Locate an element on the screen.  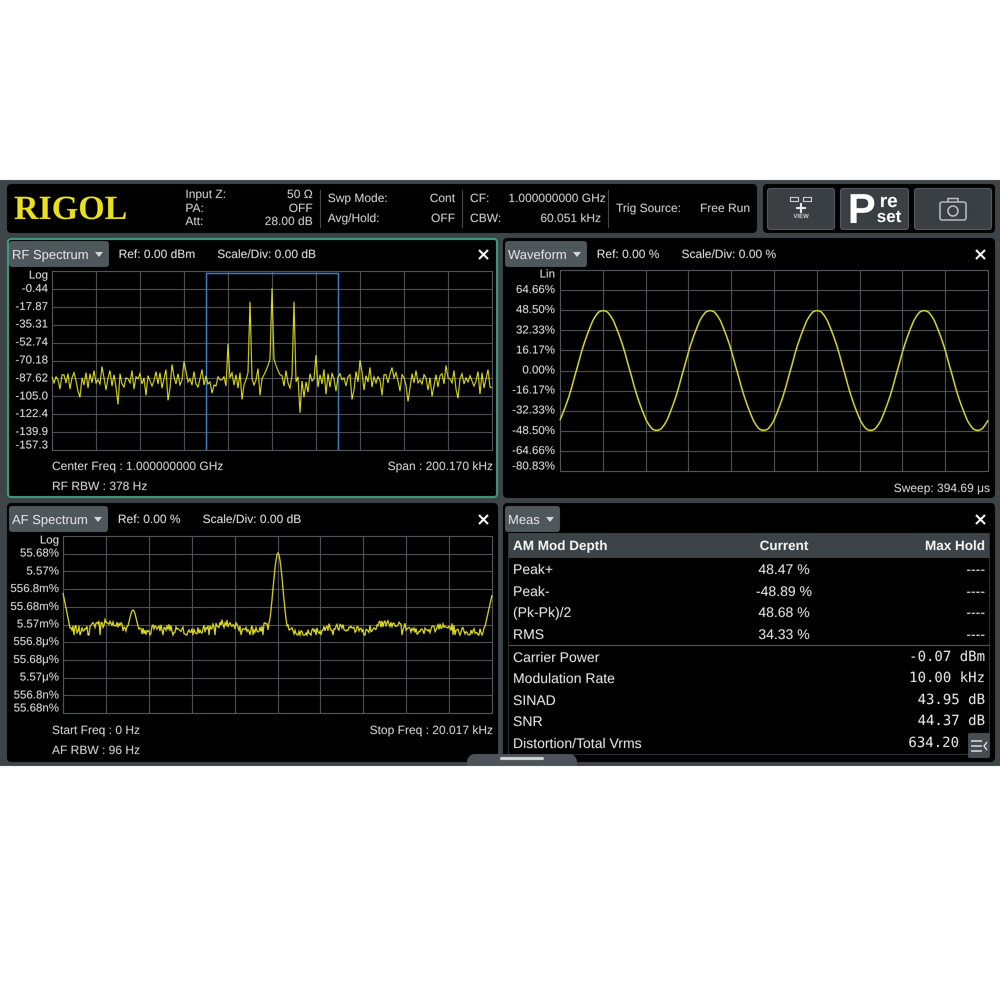
y-axis-label: 55.68m% is located at coordinates (34, 606).